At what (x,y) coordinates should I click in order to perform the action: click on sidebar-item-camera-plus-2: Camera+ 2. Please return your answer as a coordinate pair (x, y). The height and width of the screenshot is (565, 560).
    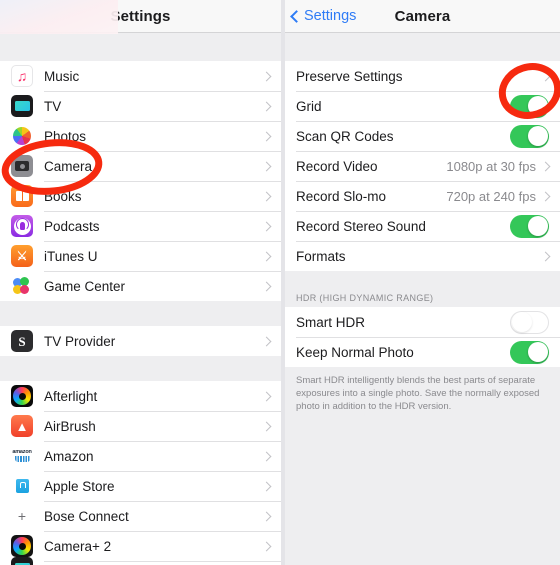
    Looking at the image, I should click on (140, 546).